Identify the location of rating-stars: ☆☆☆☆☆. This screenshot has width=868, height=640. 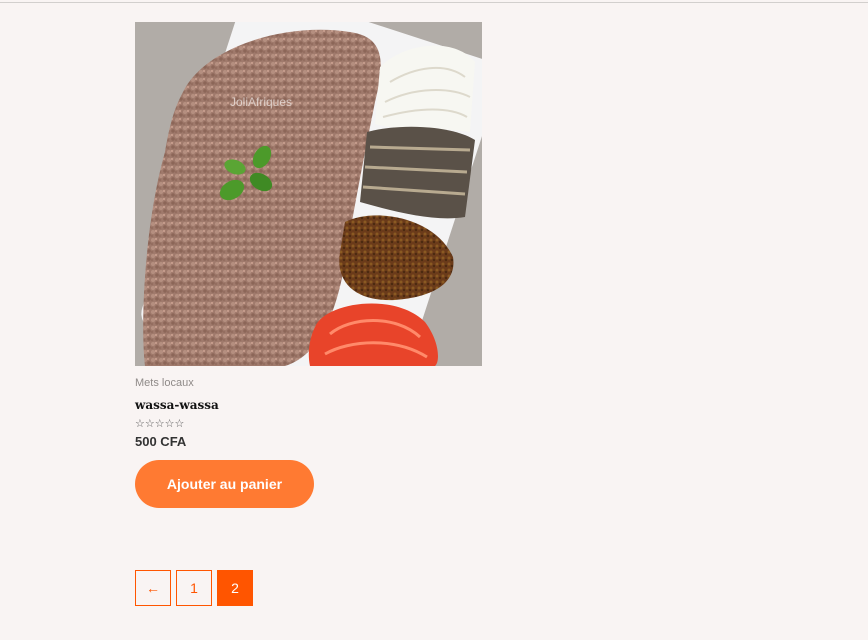
(160, 424).